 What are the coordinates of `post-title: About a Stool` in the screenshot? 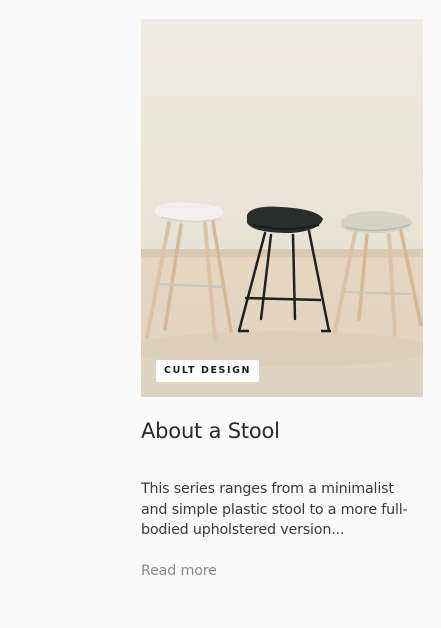 It's located at (282, 431).